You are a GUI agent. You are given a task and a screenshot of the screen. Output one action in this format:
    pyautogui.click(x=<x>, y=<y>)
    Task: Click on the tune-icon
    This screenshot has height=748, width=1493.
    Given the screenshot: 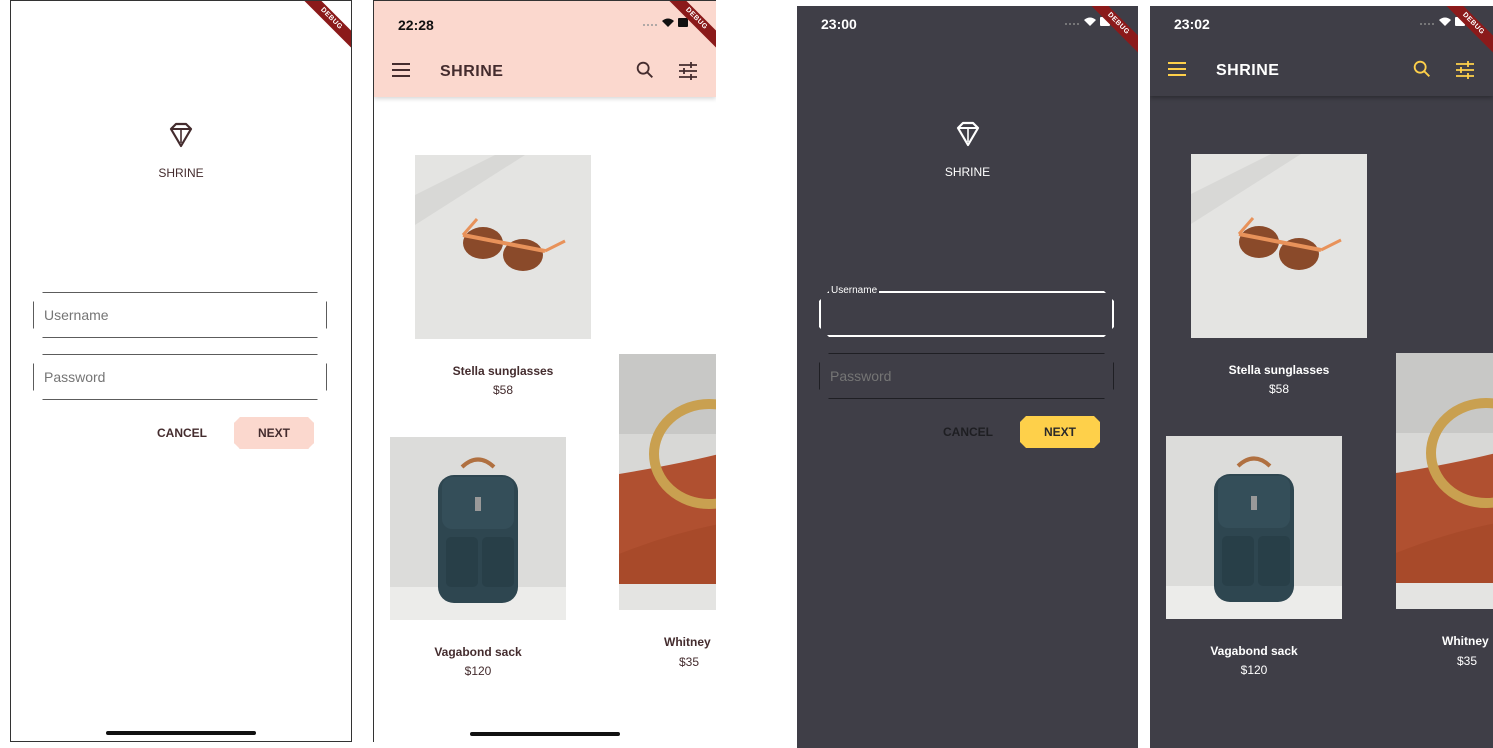 What is the action you would take?
    pyautogui.click(x=688, y=71)
    